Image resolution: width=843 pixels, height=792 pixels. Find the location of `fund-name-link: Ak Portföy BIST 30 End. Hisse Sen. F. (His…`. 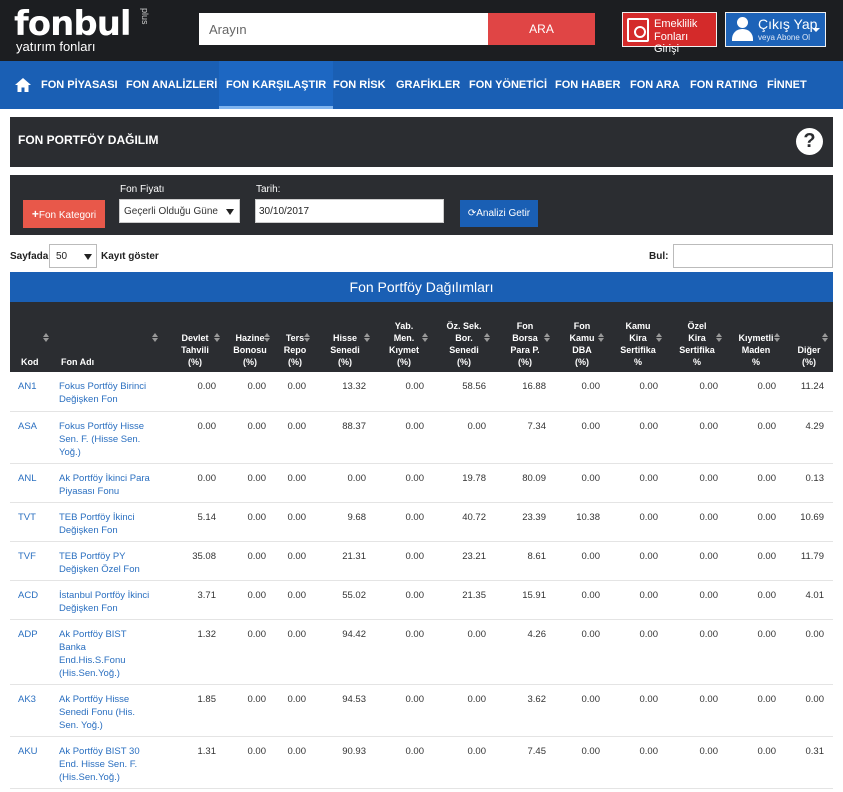

fund-name-link: Ak Portföy BIST 30 End. Hisse Sen. F. (His… is located at coordinates (108, 764).